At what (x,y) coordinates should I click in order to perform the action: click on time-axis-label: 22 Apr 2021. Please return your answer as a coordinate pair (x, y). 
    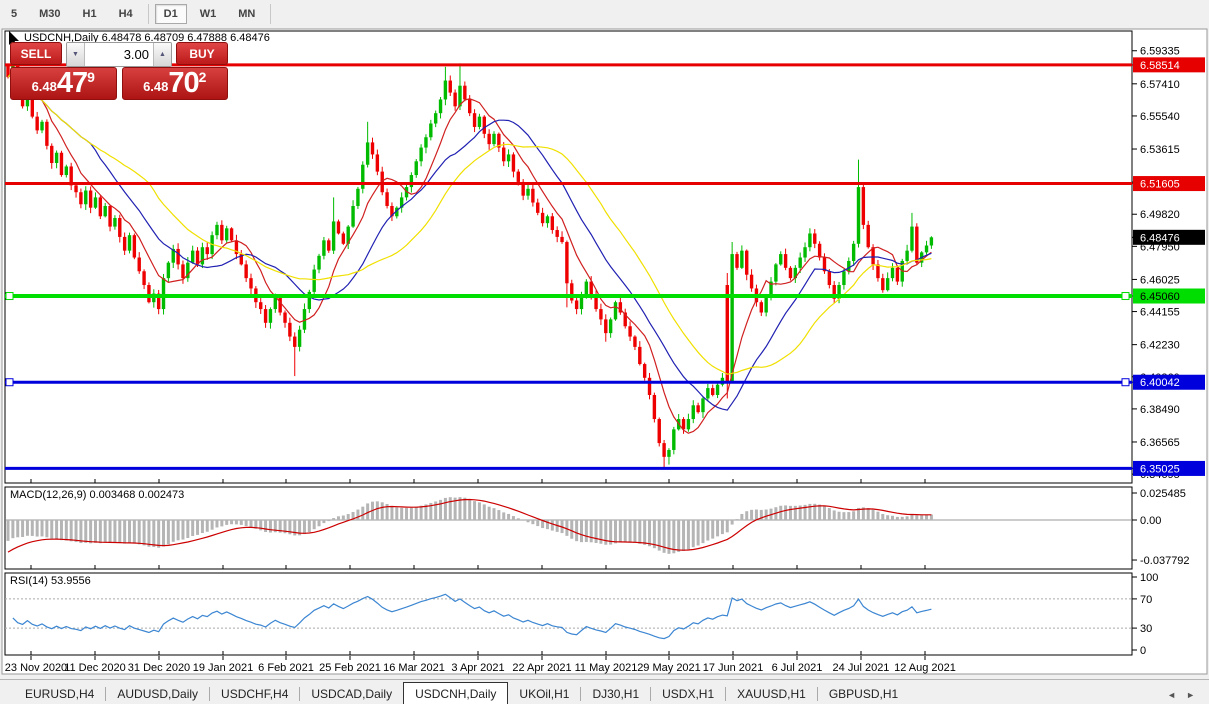
    Looking at the image, I should click on (541, 668).